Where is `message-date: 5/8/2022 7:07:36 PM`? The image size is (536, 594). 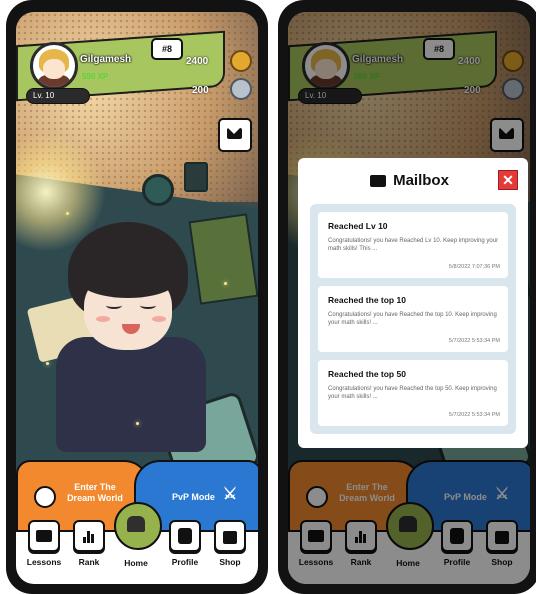
message-date: 5/8/2022 7:07:36 PM is located at coordinates (474, 267).